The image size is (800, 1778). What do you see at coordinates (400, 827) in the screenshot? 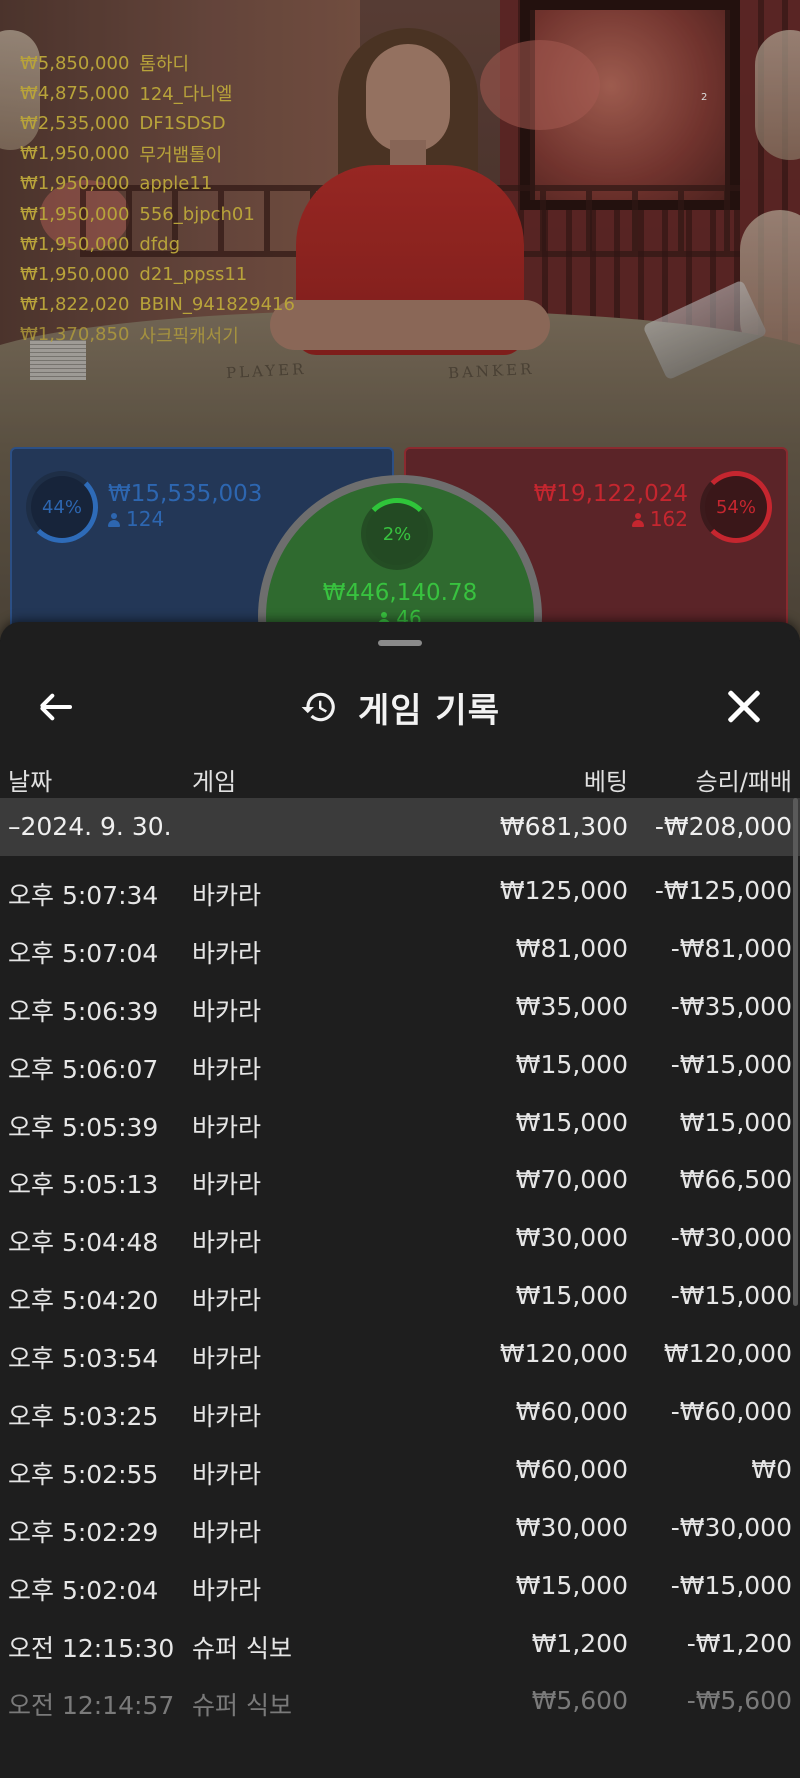
I see `day-group-row: –2024. 9. 30. ₩681,300 -₩208,000` at bounding box center [400, 827].